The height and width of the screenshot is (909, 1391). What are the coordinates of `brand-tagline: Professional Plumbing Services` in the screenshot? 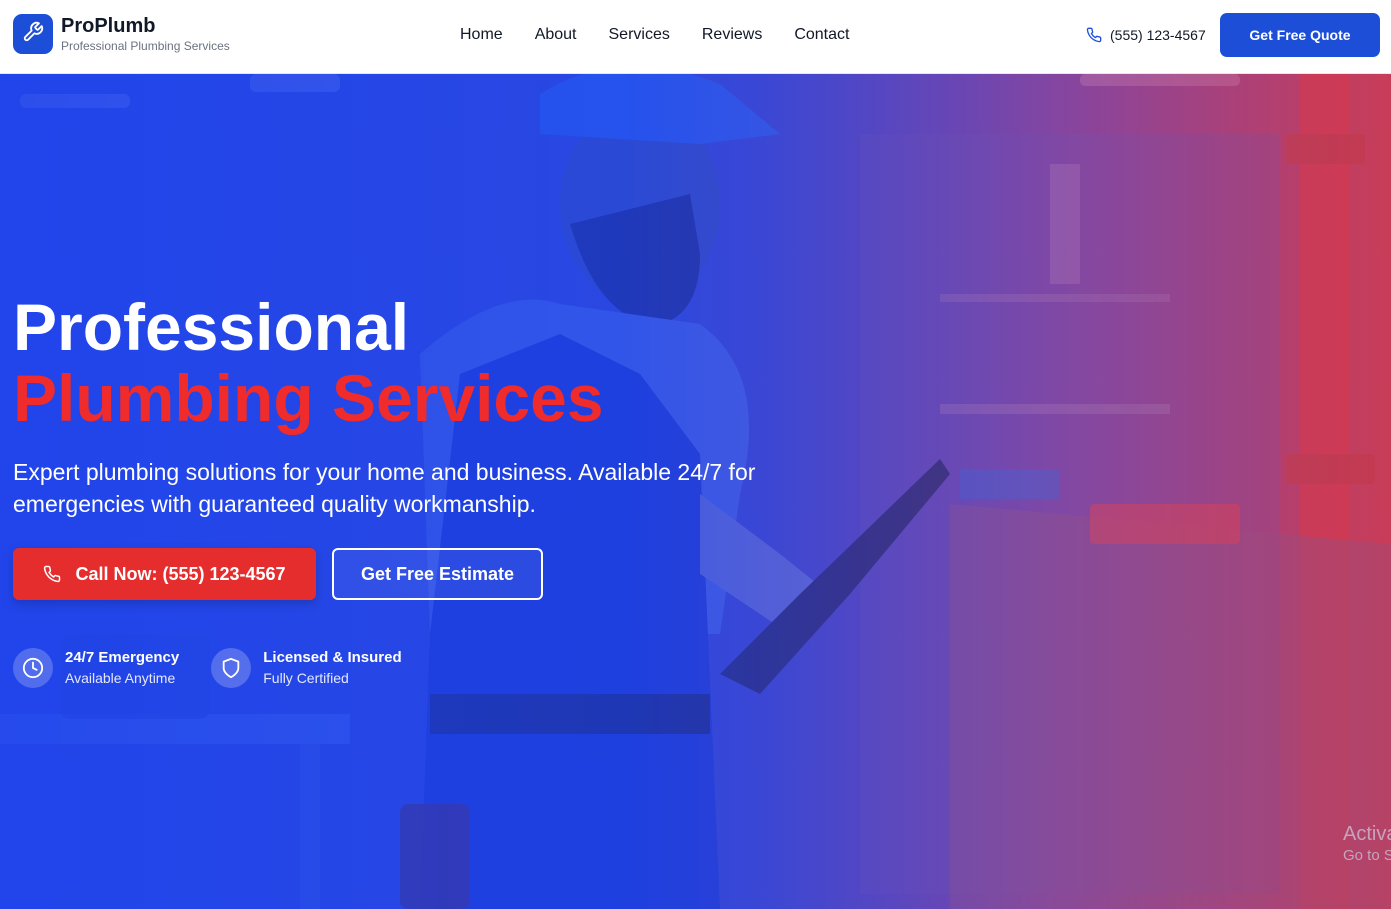 It's located at (145, 46).